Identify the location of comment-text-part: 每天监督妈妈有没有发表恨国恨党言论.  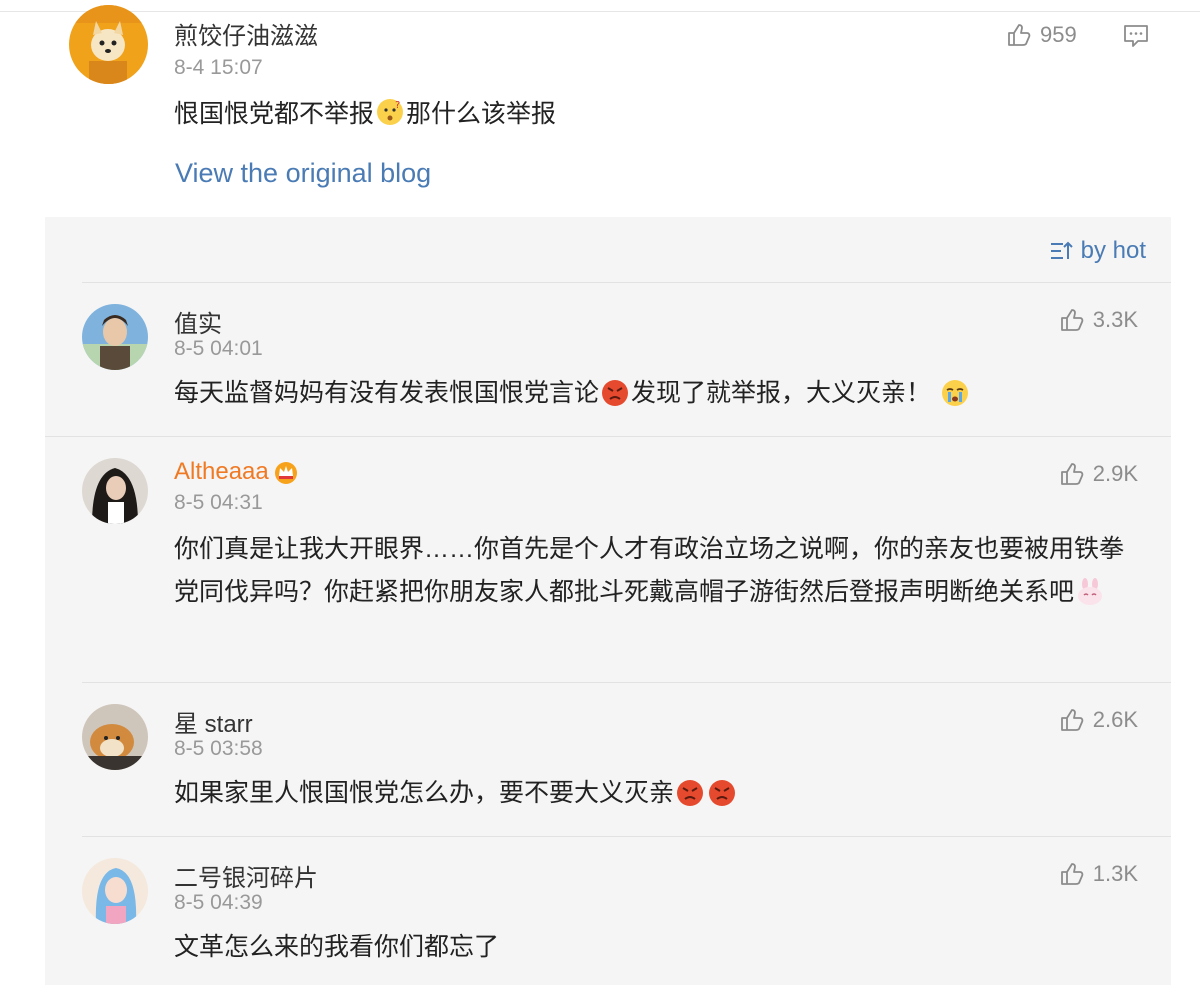
(387, 393).